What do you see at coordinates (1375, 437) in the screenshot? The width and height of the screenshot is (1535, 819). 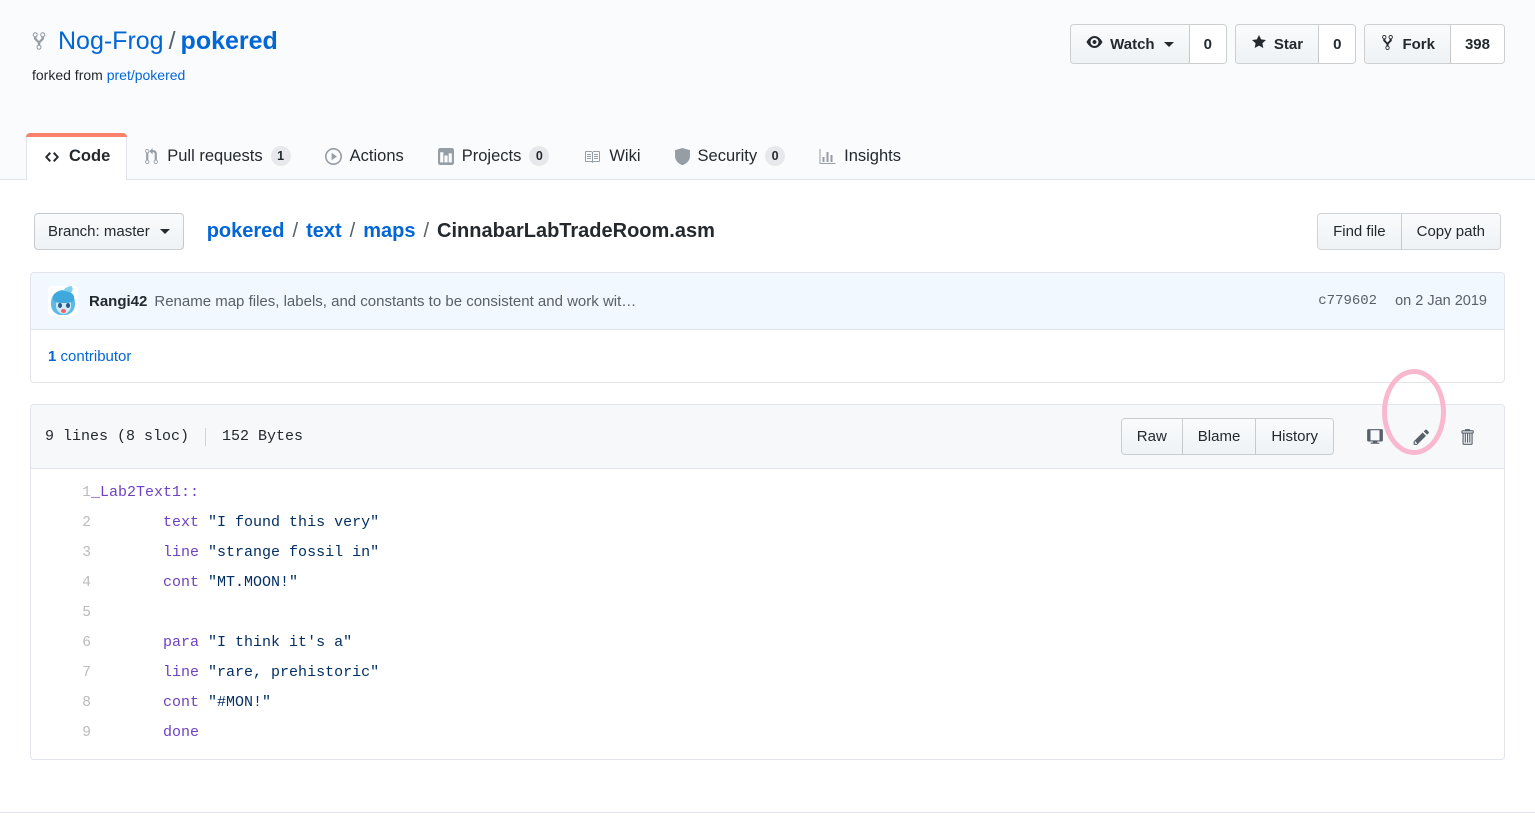 I see `desktop-download-icon` at bounding box center [1375, 437].